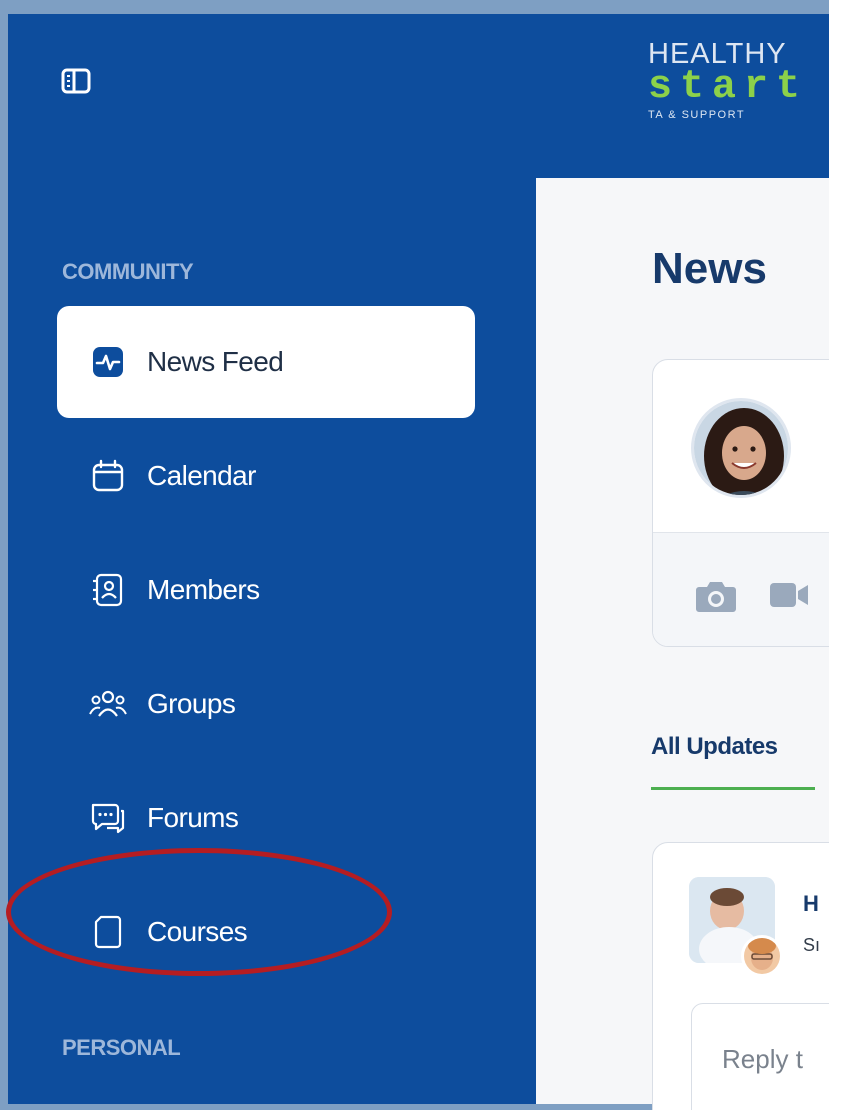 The width and height of the screenshot is (859, 1110). I want to click on calendar-icon, so click(108, 476).